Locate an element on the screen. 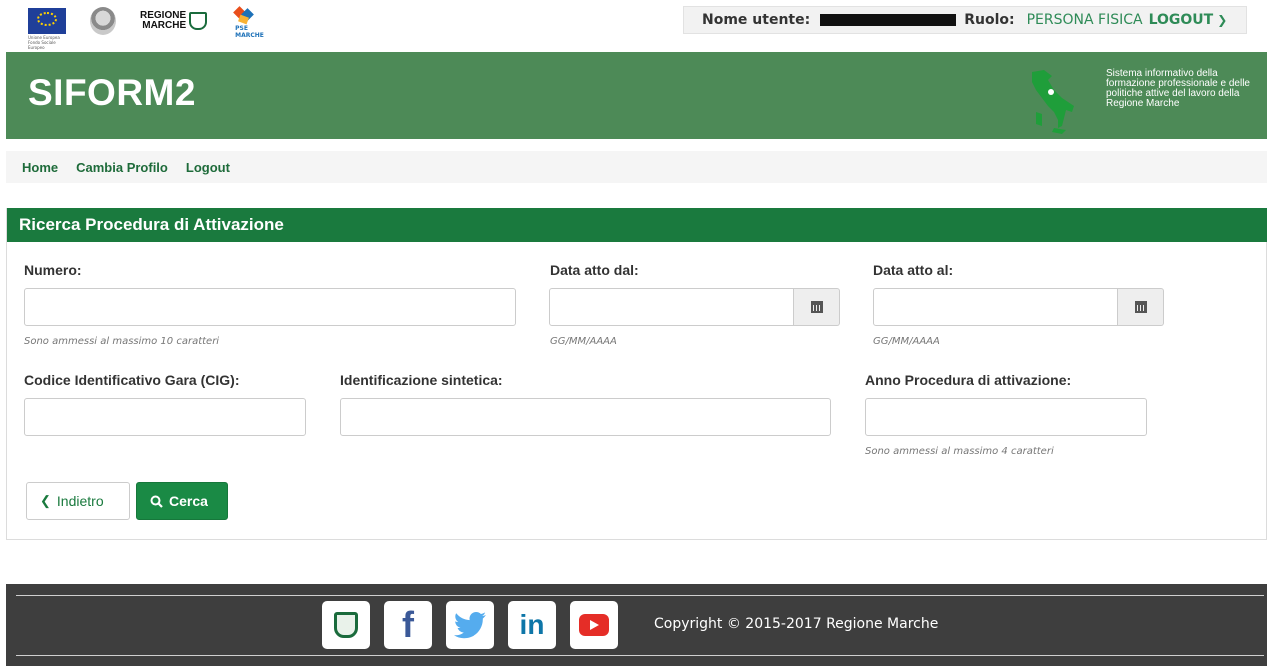 Image resolution: width=1267 pixels, height=666 pixels. data-dal-calendar-button is located at coordinates (817, 307).